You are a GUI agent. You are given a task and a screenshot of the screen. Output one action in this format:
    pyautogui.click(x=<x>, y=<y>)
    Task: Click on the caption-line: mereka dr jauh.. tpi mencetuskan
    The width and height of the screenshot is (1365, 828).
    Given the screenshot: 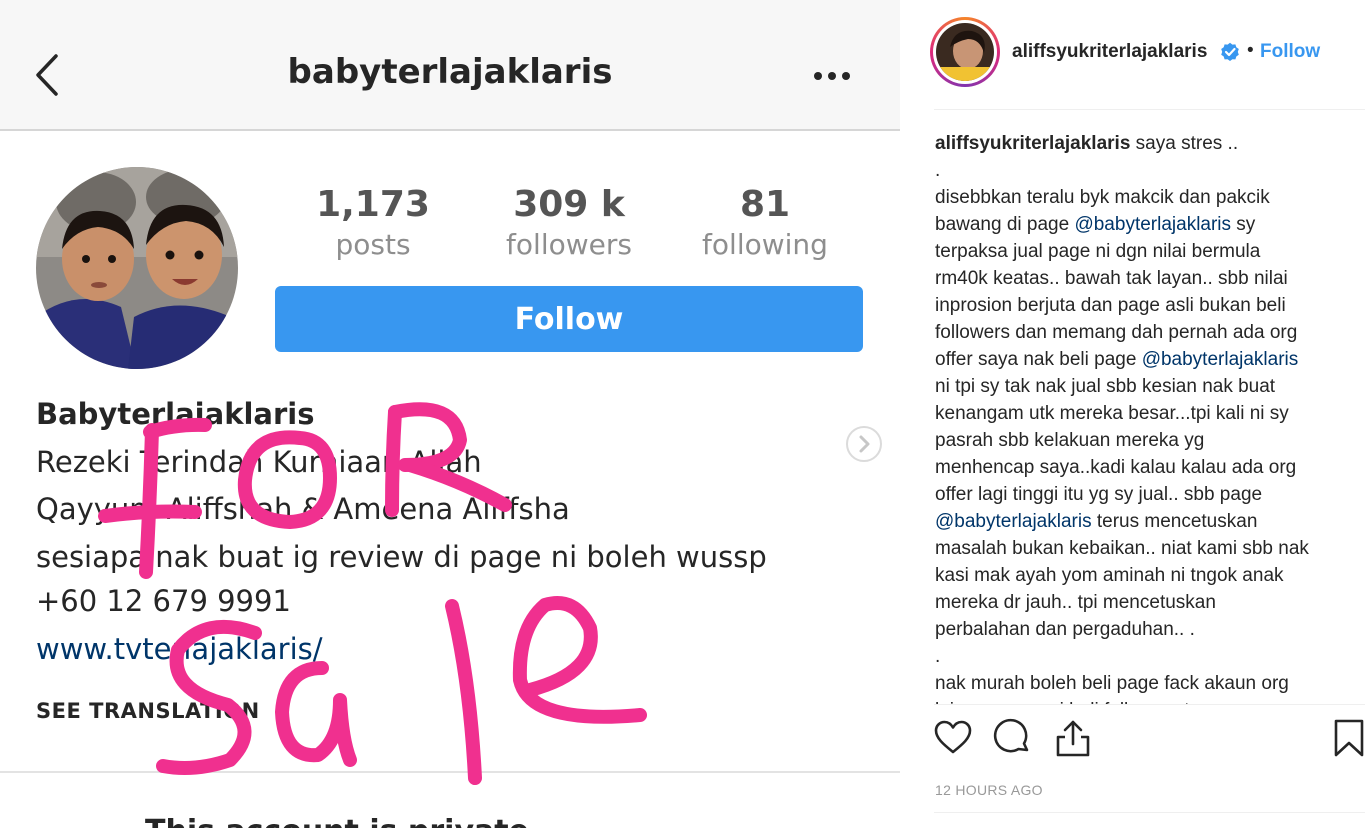 What is the action you would take?
    pyautogui.click(x=1145, y=602)
    